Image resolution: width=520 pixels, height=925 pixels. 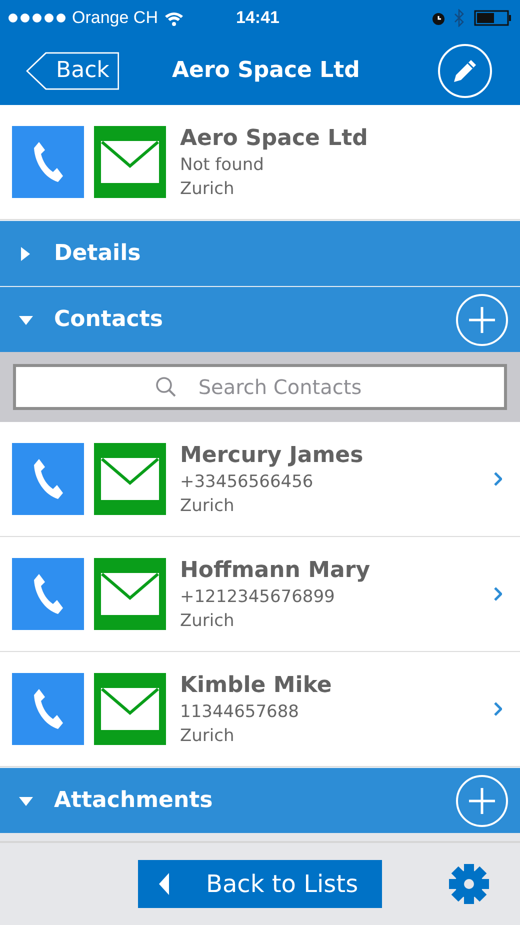 What do you see at coordinates (166, 387) in the screenshot?
I see `search-icon` at bounding box center [166, 387].